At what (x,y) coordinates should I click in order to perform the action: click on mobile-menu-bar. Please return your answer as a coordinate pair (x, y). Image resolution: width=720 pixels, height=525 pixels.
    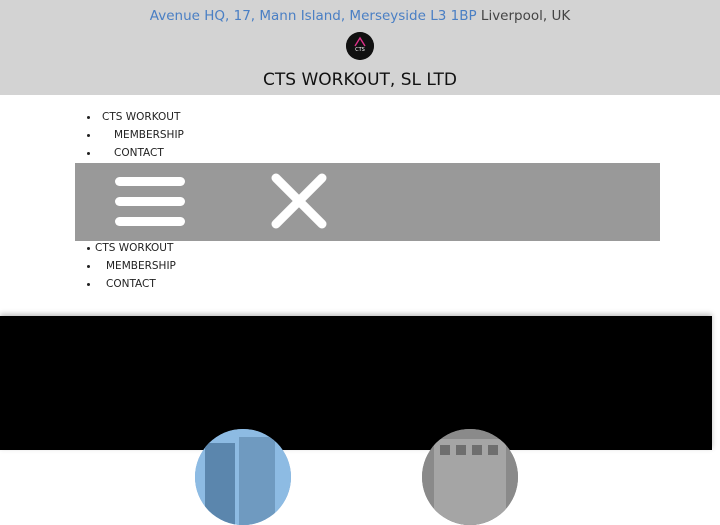
    Looking at the image, I should click on (367, 202).